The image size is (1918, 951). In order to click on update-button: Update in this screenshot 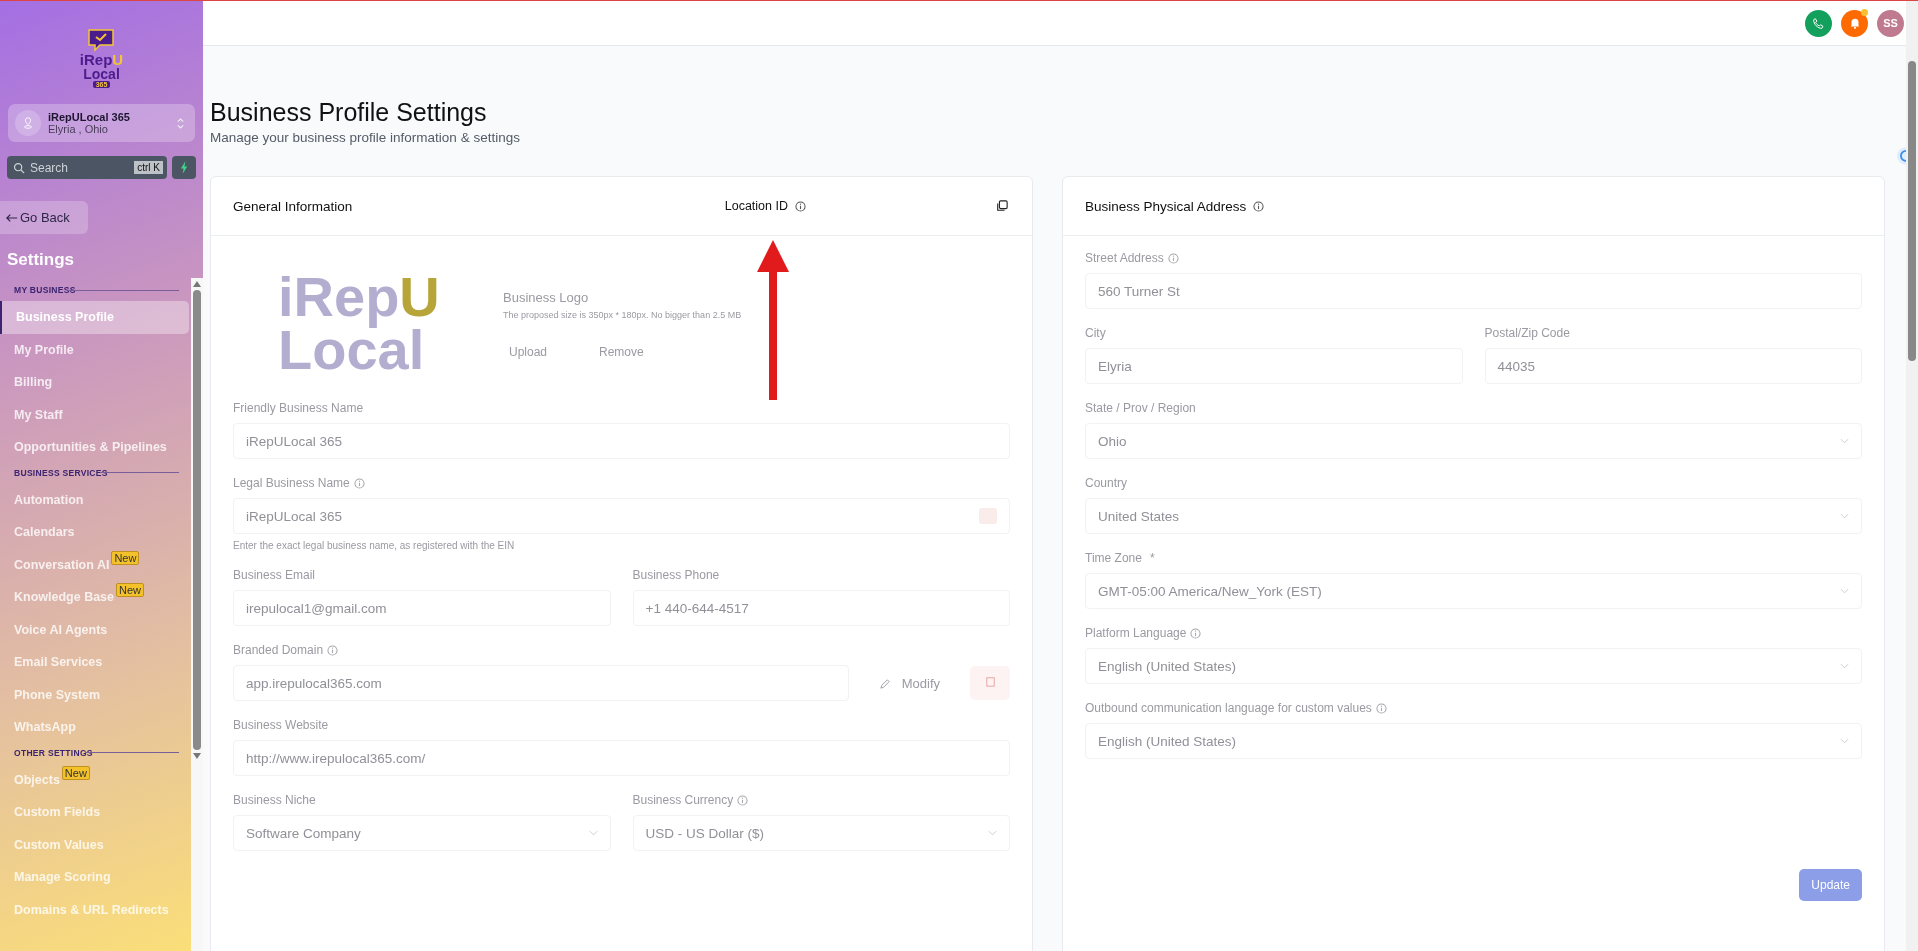, I will do `click(1830, 885)`.